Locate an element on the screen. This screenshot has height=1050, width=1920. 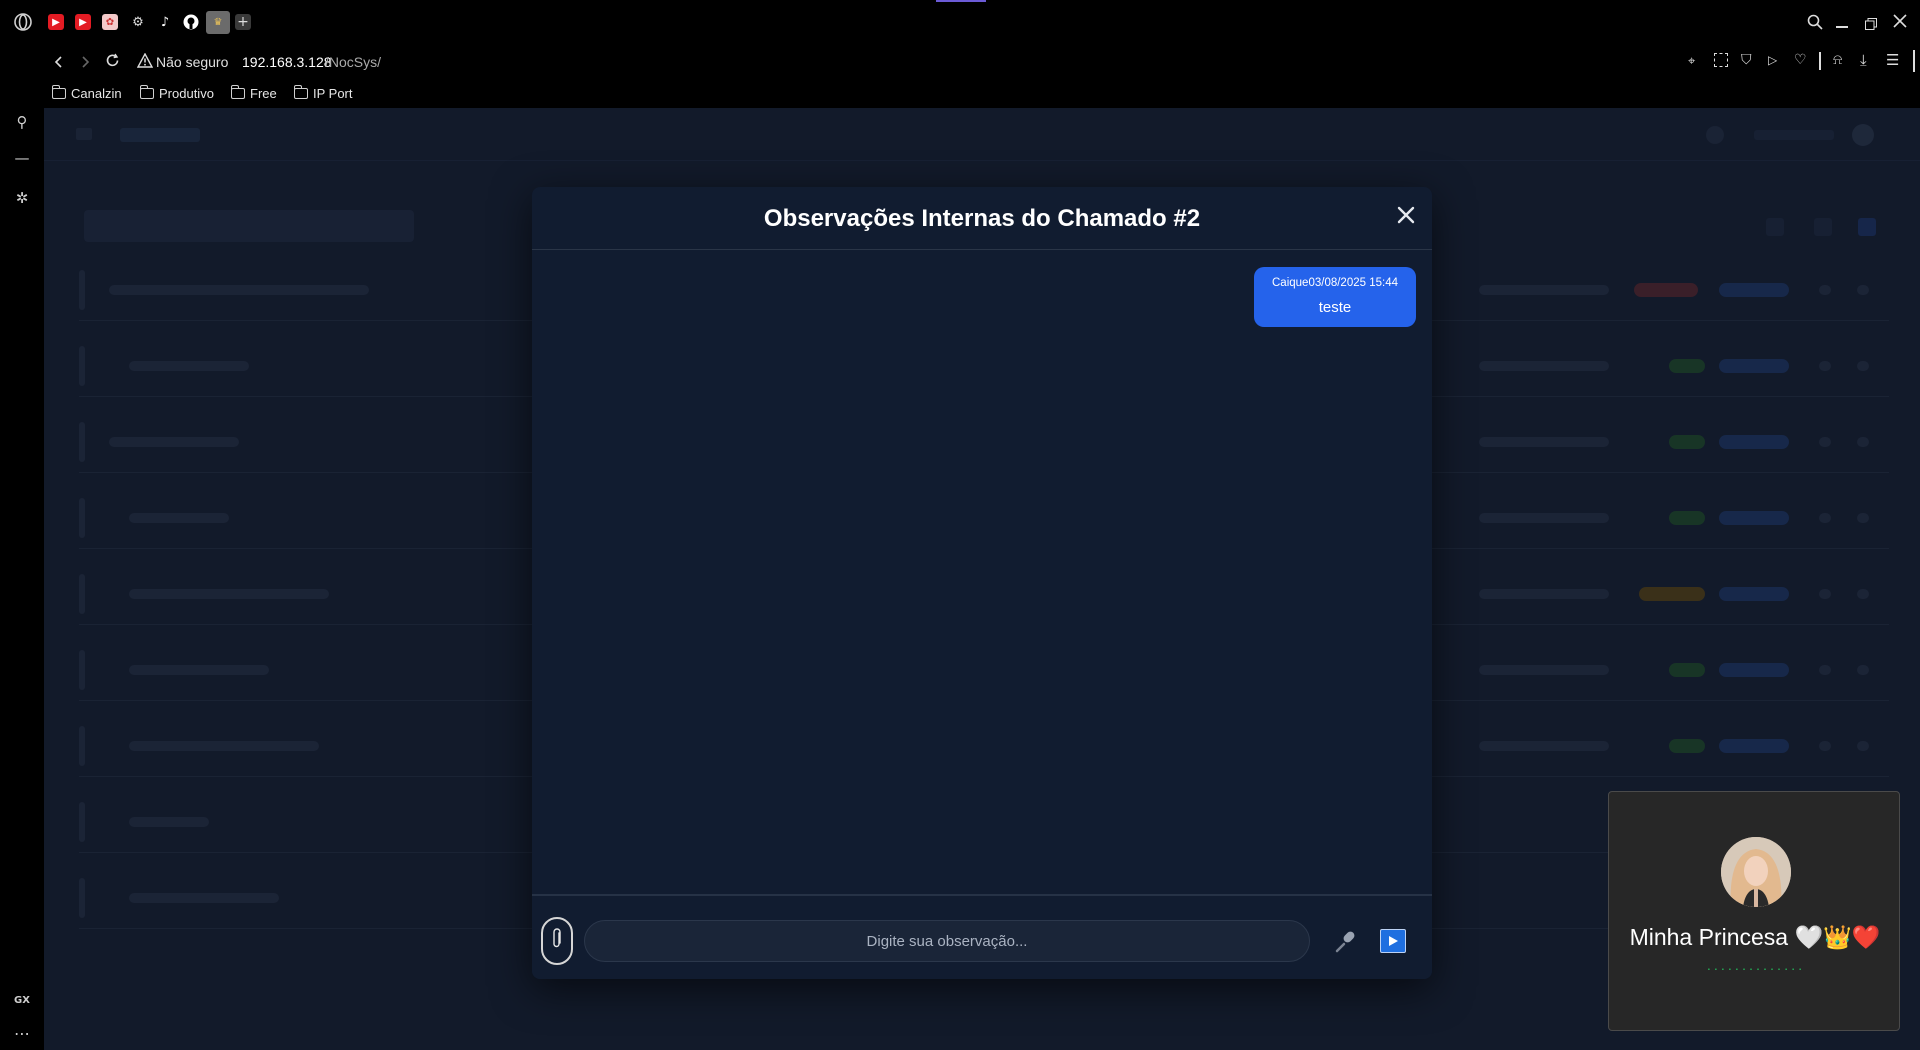
send-icon is located at coordinates (1393, 941).